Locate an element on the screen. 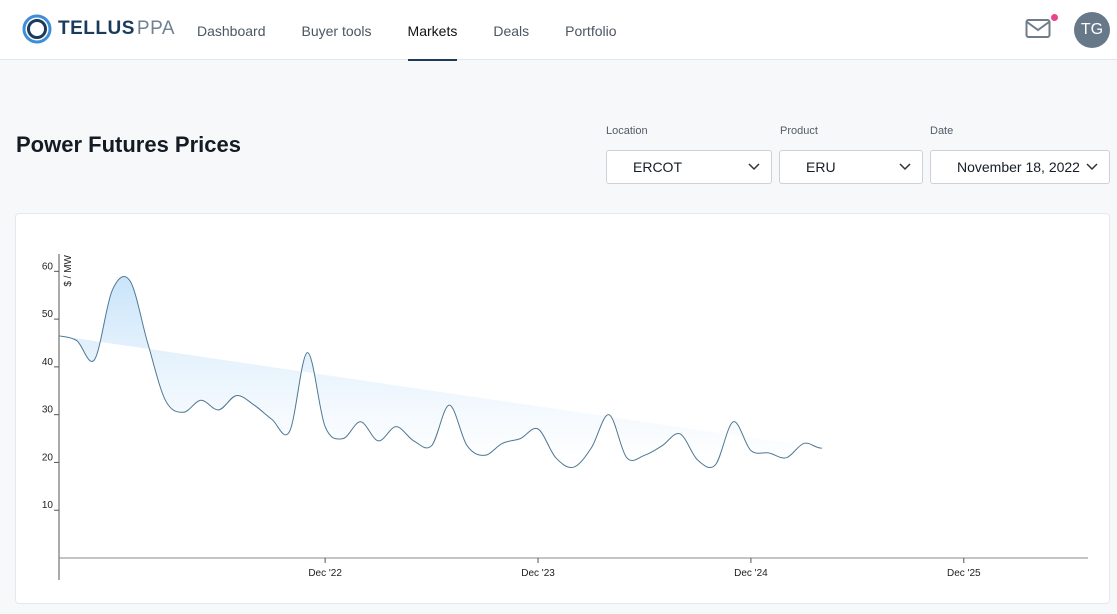  x-tick-label: Dec '23 is located at coordinates (538, 573).